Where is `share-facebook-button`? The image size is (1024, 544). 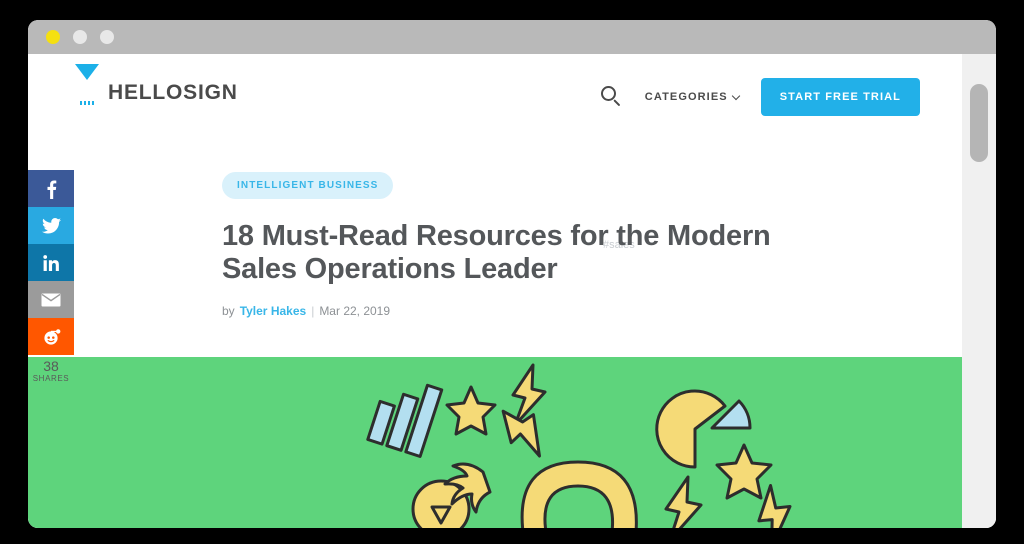
share-facebook-button is located at coordinates (51, 188).